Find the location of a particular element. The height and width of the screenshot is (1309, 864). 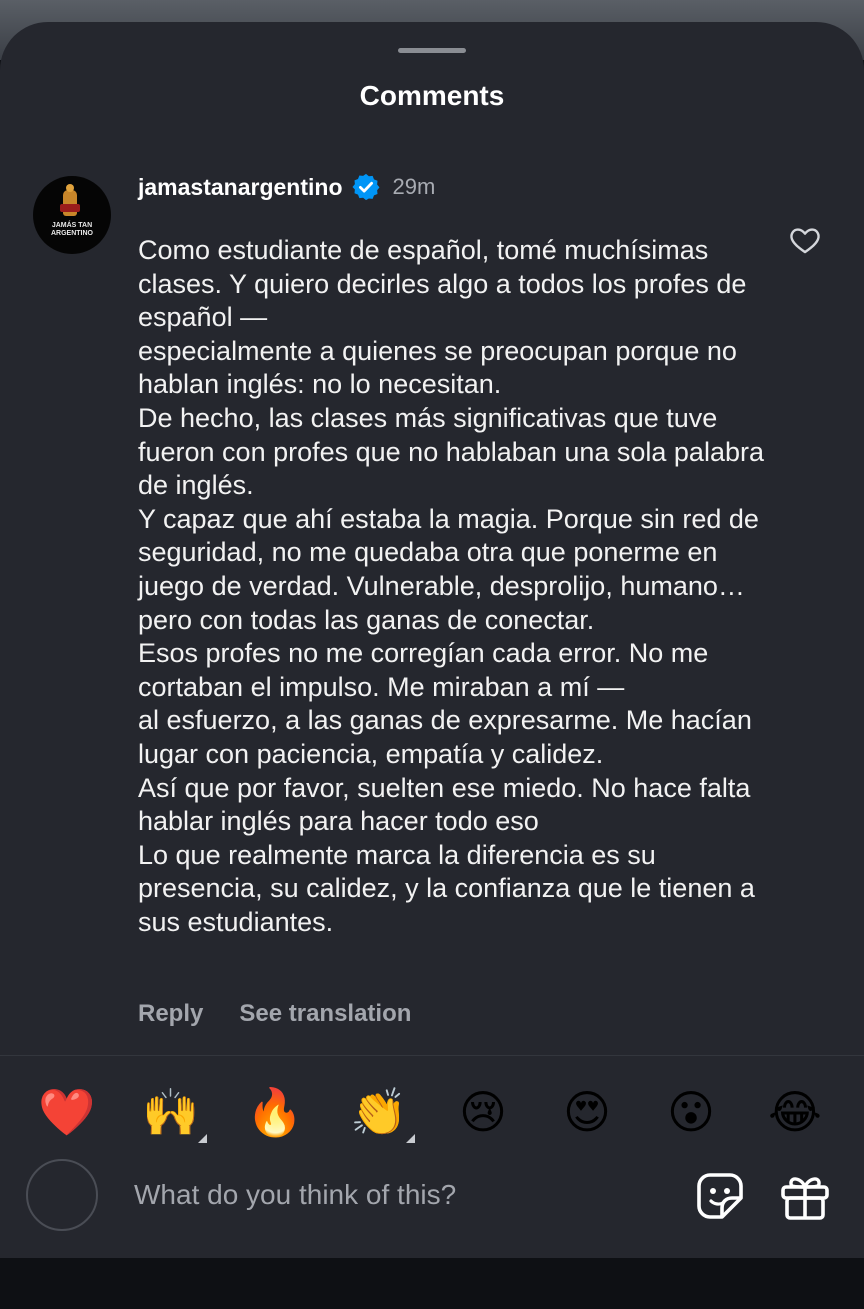

reaction-red-heart: ❤️ is located at coordinates (67, 1112).